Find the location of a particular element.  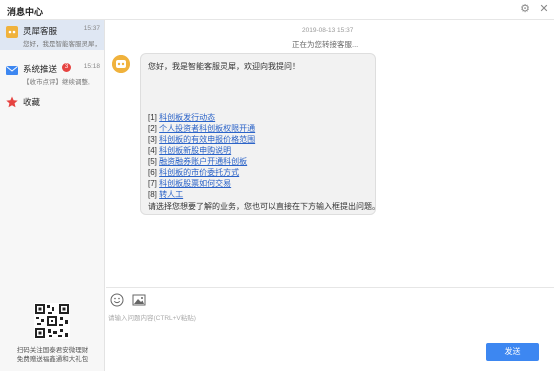

option-link: 转人工 is located at coordinates (171, 194).